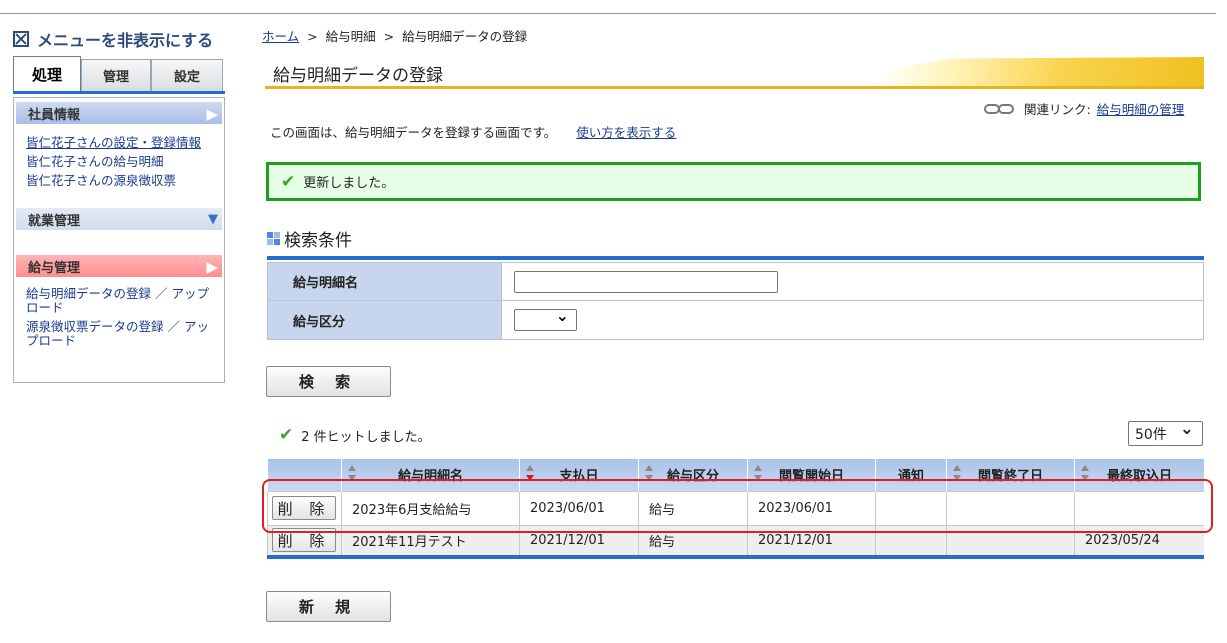 The height and width of the screenshot is (643, 1227). Describe the element at coordinates (465, 36) in the screenshot. I see `breadcrumb-current: 給与明細データの登録` at that location.